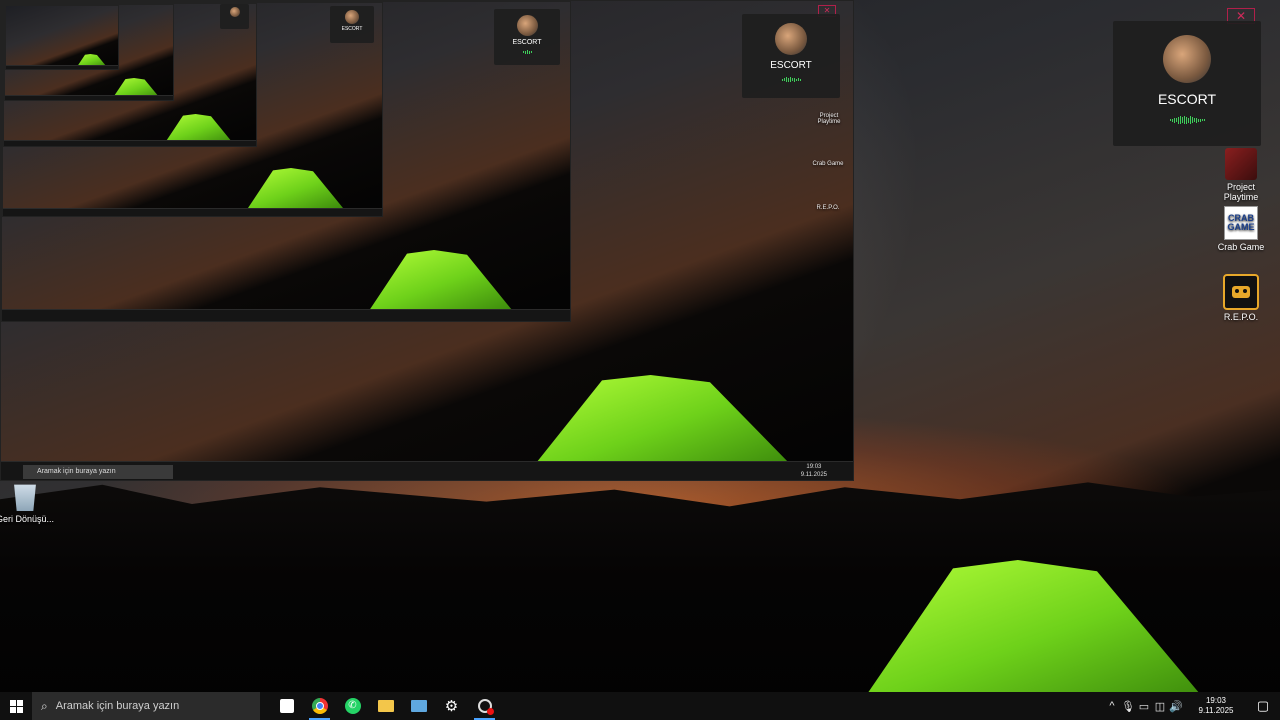 The width and height of the screenshot is (1280, 720). I want to click on start-button, so click(16, 706).